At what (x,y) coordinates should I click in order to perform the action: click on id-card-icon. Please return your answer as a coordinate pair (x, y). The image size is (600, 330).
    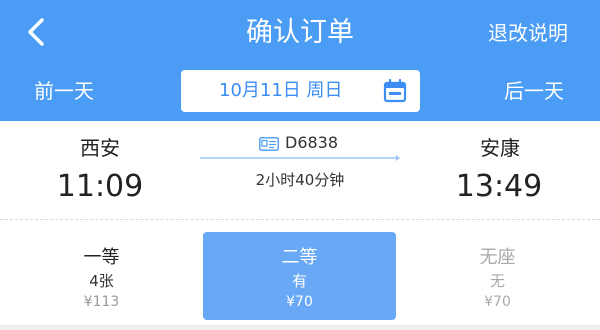
    Looking at the image, I should click on (269, 144).